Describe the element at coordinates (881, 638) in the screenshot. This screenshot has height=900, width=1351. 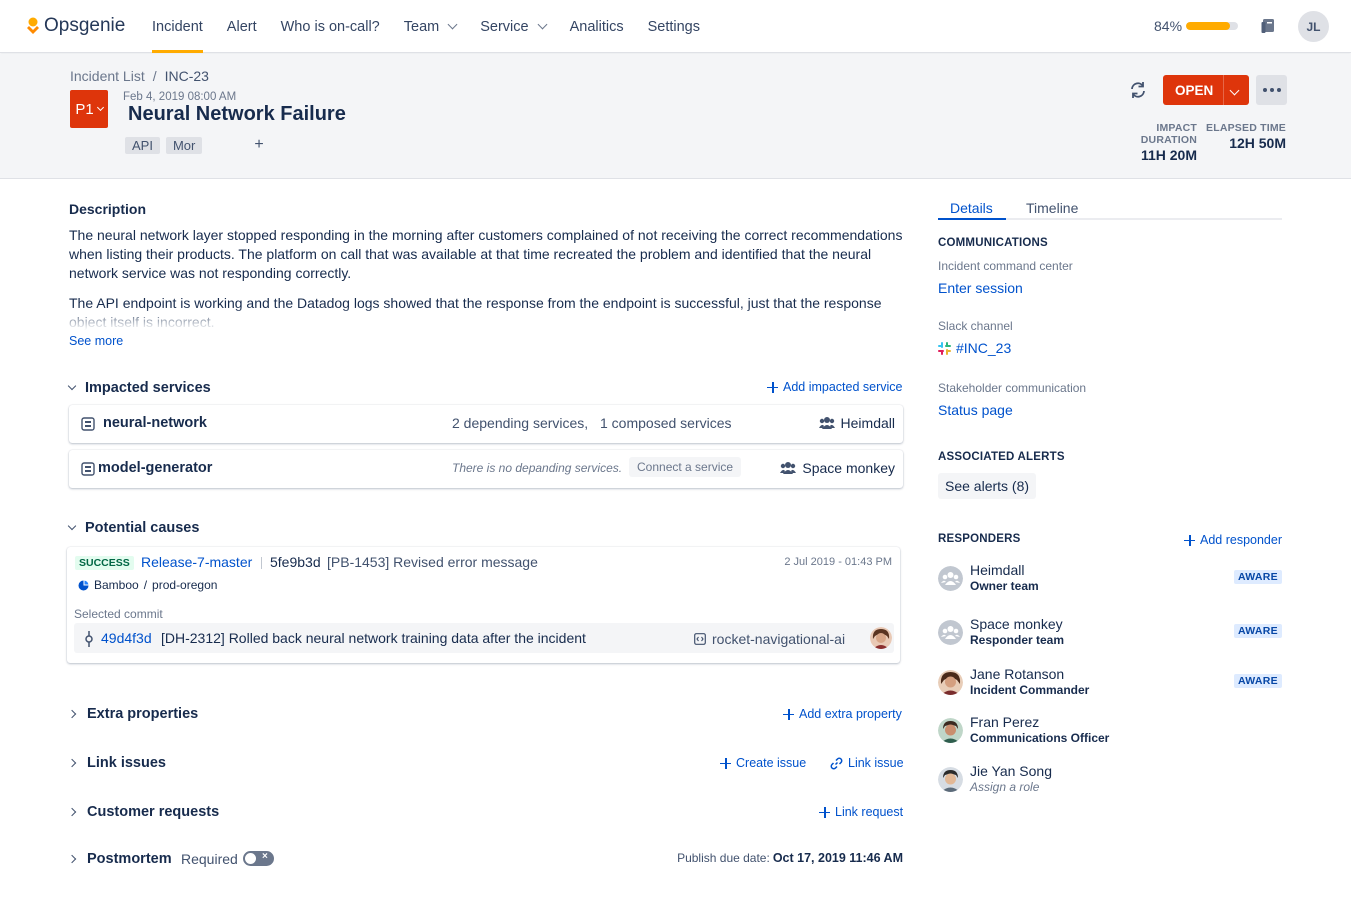
I see `committer-avatar` at that location.